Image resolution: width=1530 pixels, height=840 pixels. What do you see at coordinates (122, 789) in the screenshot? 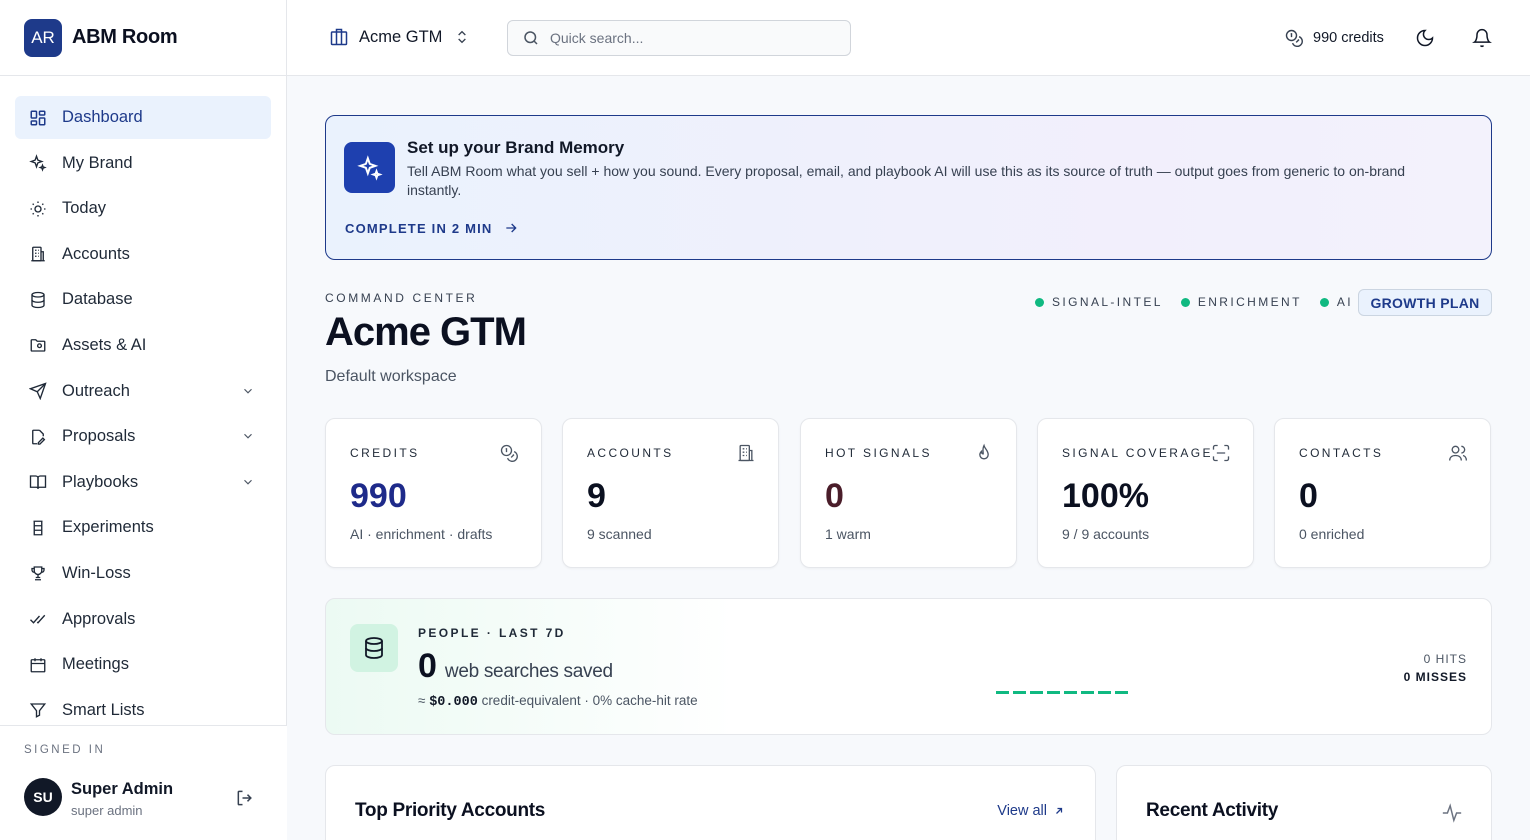
I see `user-name: Super Admin` at bounding box center [122, 789].